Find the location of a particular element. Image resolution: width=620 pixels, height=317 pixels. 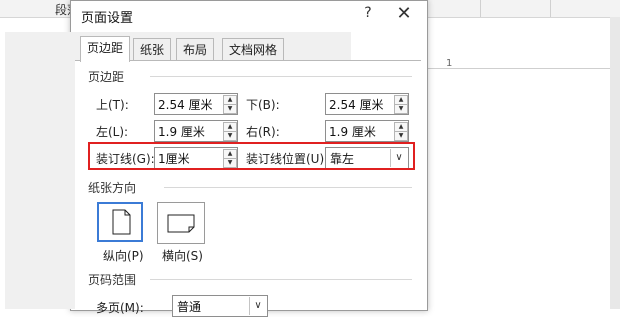

chevron-down-icon: ∨ is located at coordinates (257, 306).